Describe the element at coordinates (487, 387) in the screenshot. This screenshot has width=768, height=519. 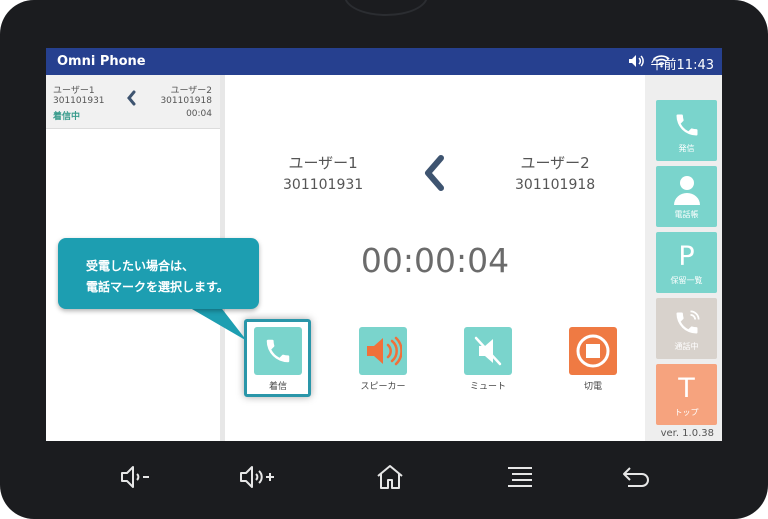
I see `mute-label: ミュート` at that location.